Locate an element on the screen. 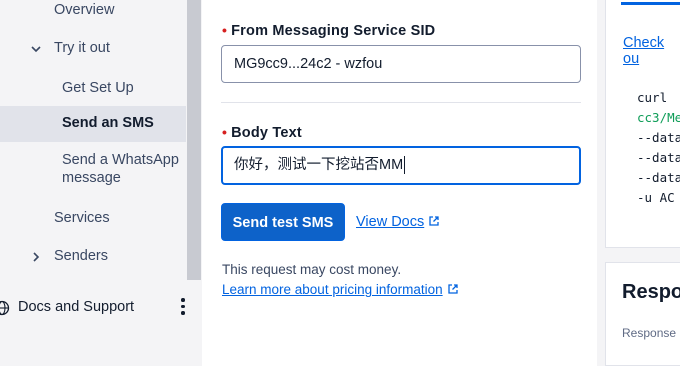 The image size is (680, 366). from-sid-select: MG9cc9...24c2 - wzfou is located at coordinates (401, 64).